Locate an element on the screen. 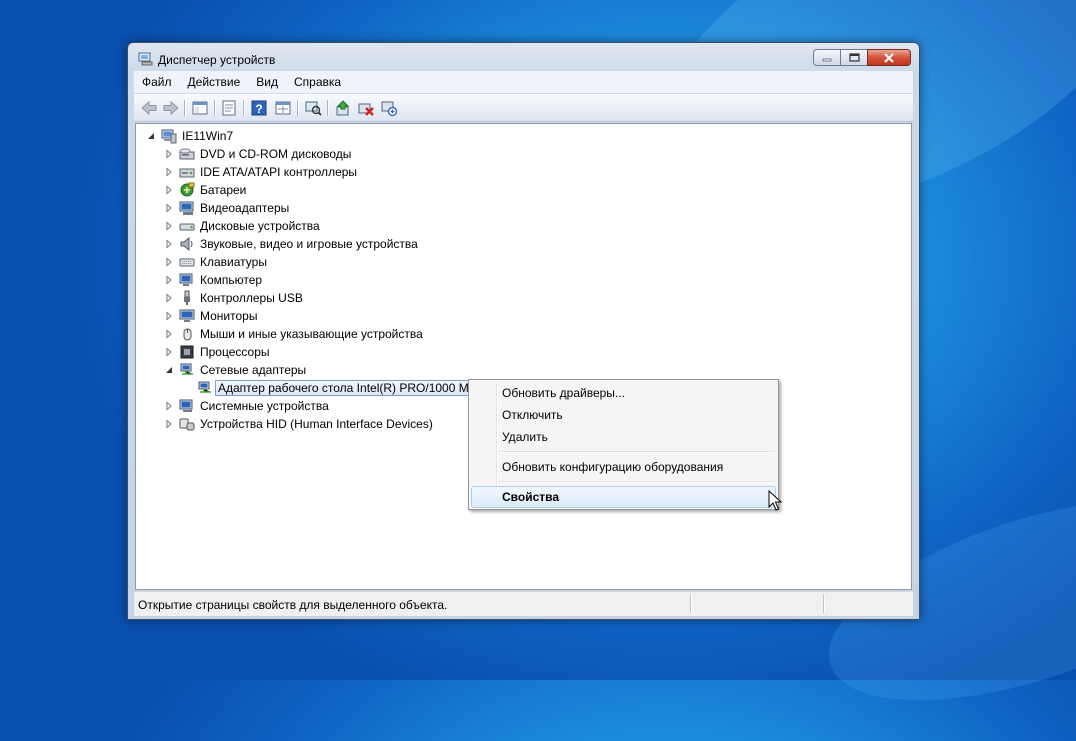 The height and width of the screenshot is (741, 1076). window-title: Диспетчер устройств is located at coordinates (217, 60).